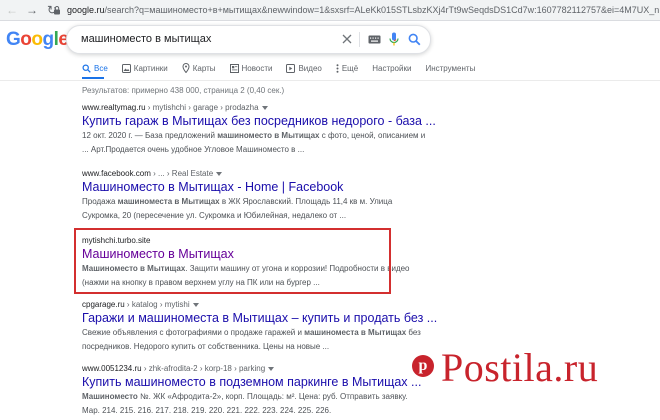 This screenshot has width=660, height=420. What do you see at coordinates (103, 304) in the screenshot?
I see `url-host: cpgarage.ru` at bounding box center [103, 304].